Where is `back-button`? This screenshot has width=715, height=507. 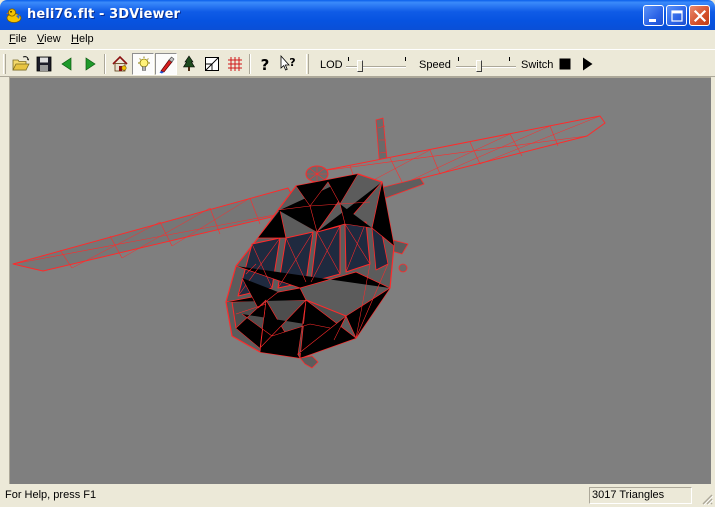 back-button is located at coordinates (67, 64).